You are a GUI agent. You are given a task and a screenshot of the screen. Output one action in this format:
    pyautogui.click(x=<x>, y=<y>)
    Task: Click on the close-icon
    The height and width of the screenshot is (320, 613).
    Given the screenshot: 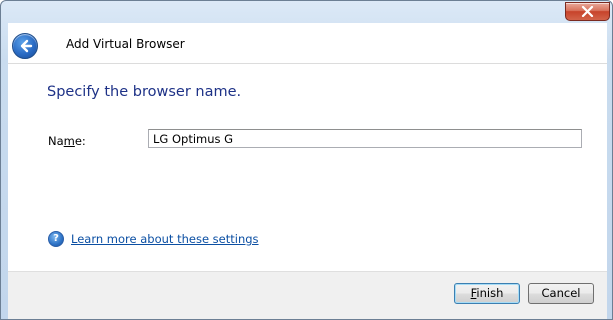 What is the action you would take?
    pyautogui.click(x=587, y=11)
    